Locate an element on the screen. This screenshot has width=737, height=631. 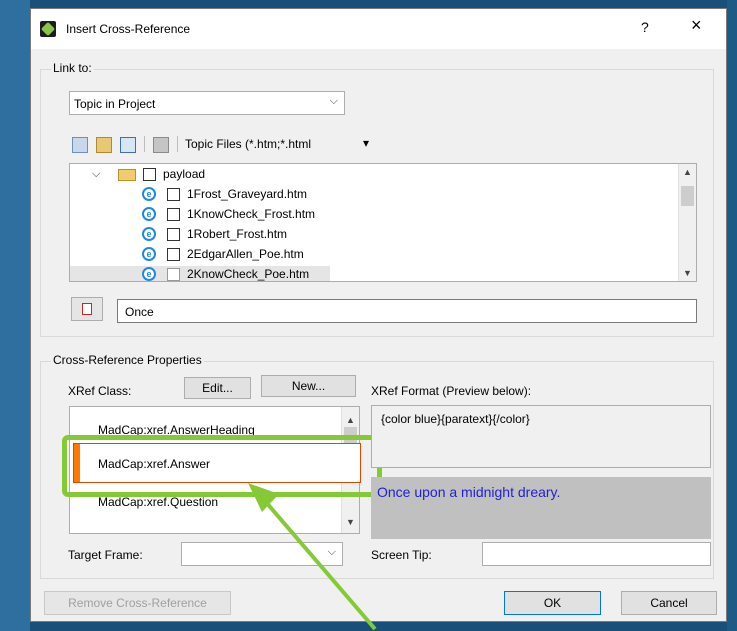
list-item: MadCap:xref.Question is located at coordinates (158, 502).